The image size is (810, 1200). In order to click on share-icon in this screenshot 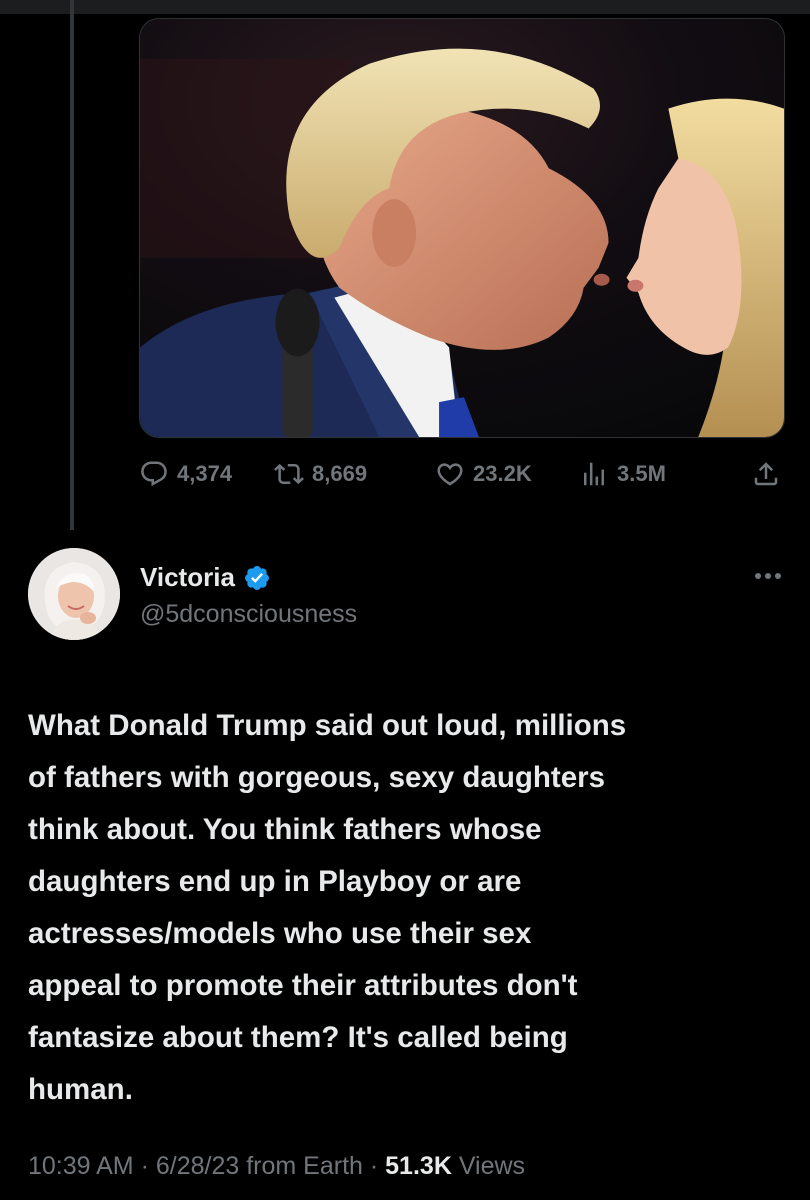, I will do `click(766, 474)`.